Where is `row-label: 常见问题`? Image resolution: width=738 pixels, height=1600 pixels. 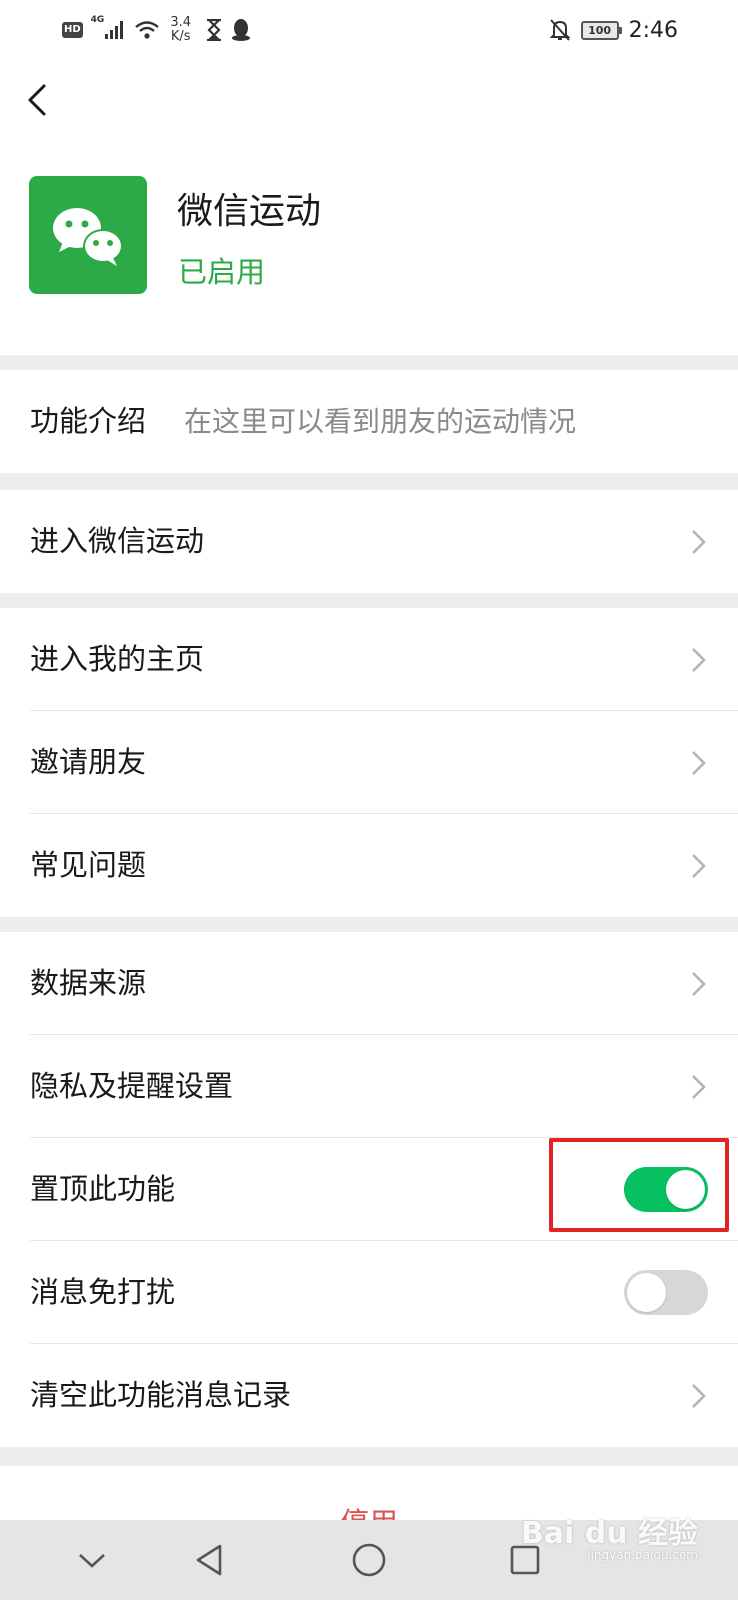 row-label: 常见问题 is located at coordinates (88, 865).